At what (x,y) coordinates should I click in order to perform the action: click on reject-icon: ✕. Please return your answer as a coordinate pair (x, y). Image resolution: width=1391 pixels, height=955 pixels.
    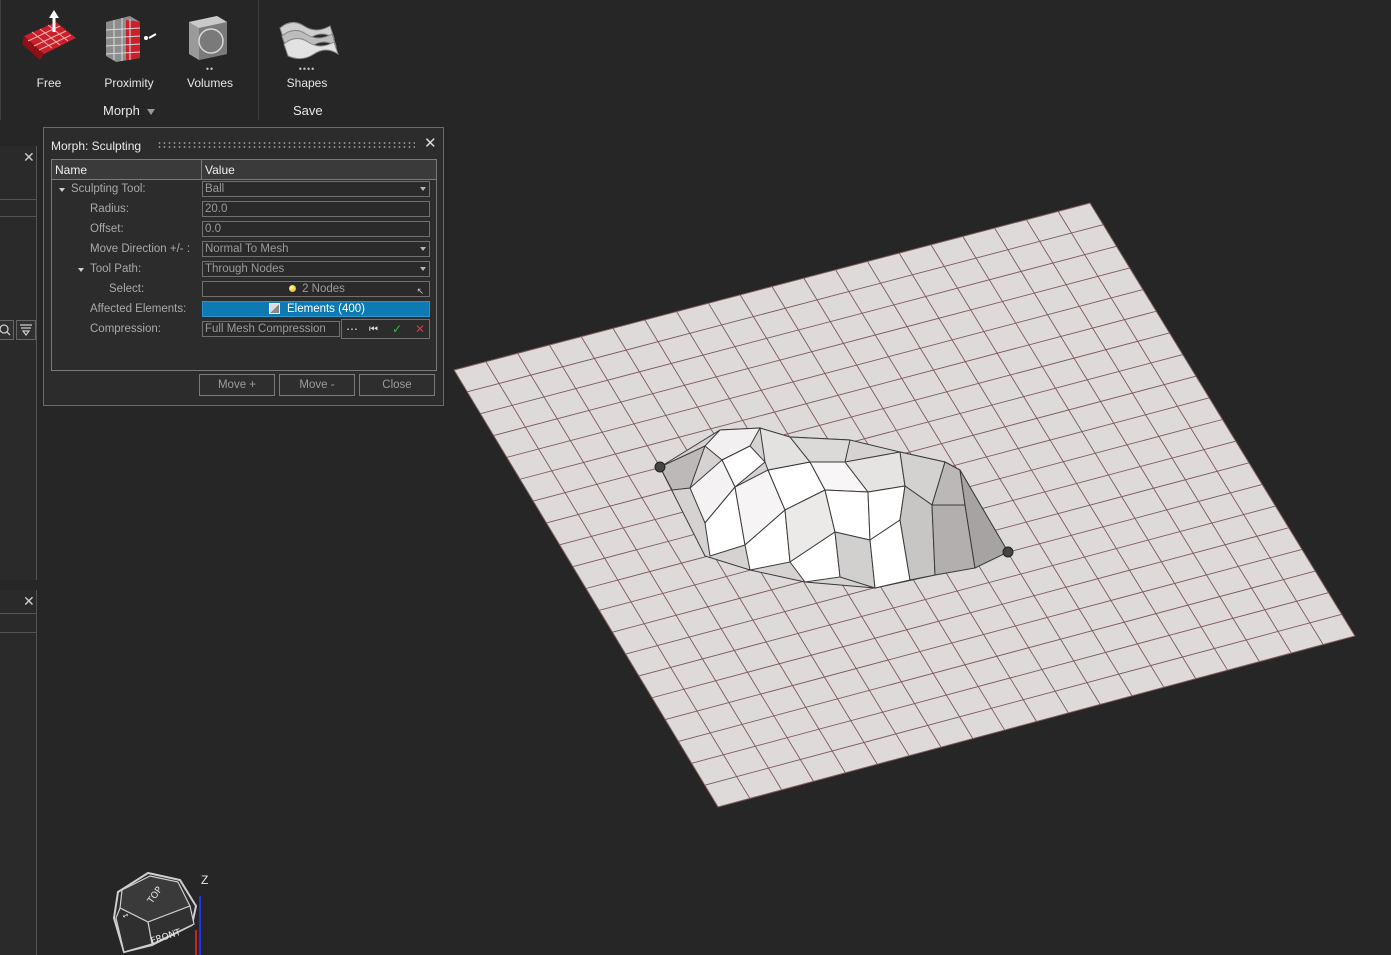
    Looking at the image, I should click on (420, 329).